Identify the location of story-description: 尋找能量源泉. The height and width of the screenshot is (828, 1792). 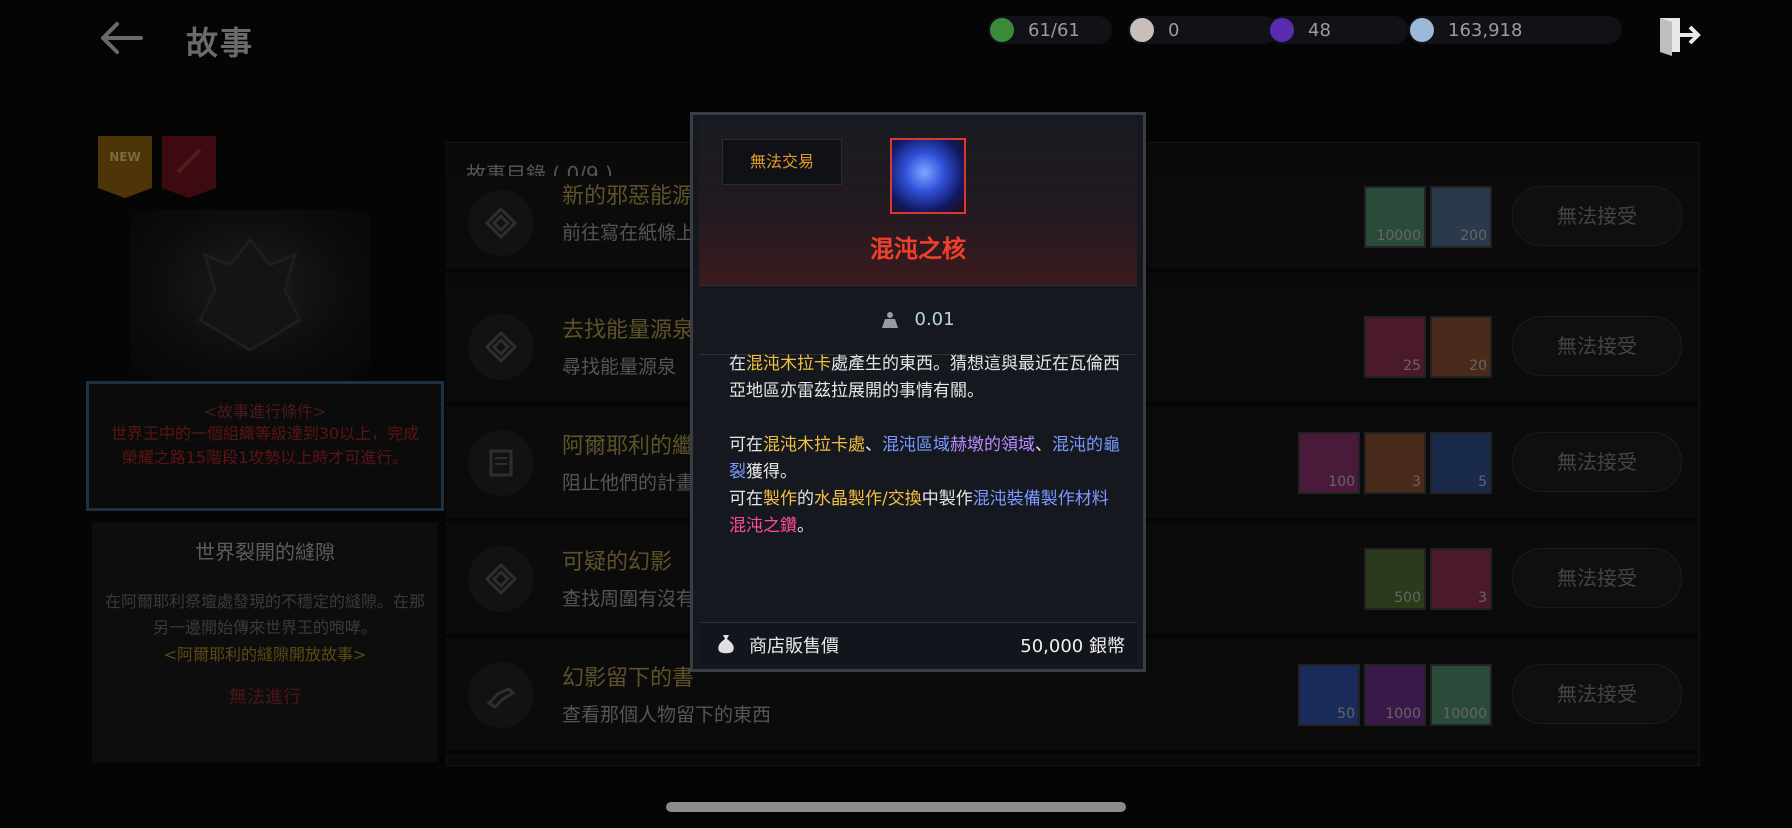
(619, 367).